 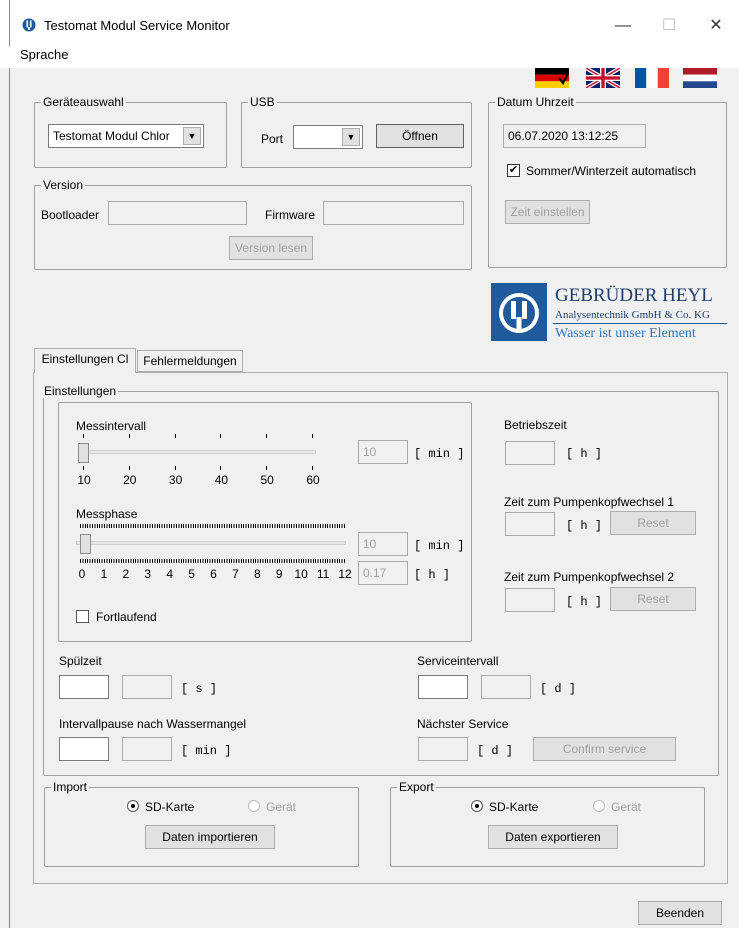 What do you see at coordinates (70, 215) in the screenshot?
I see `bootloader-label: Bootloader` at bounding box center [70, 215].